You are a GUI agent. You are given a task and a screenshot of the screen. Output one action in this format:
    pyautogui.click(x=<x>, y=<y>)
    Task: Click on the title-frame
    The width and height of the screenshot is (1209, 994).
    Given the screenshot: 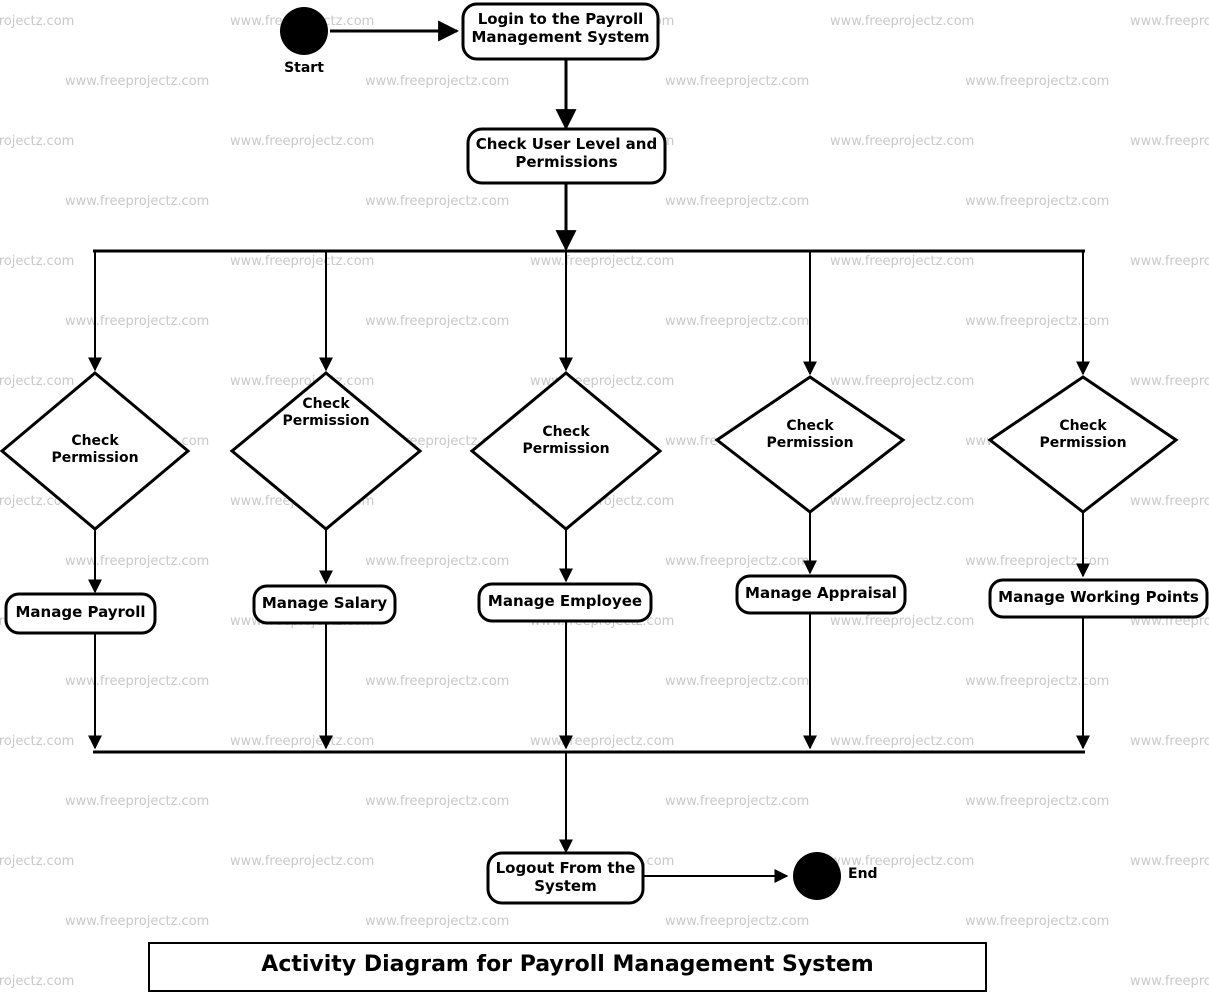 What is the action you would take?
    pyautogui.click(x=567, y=967)
    